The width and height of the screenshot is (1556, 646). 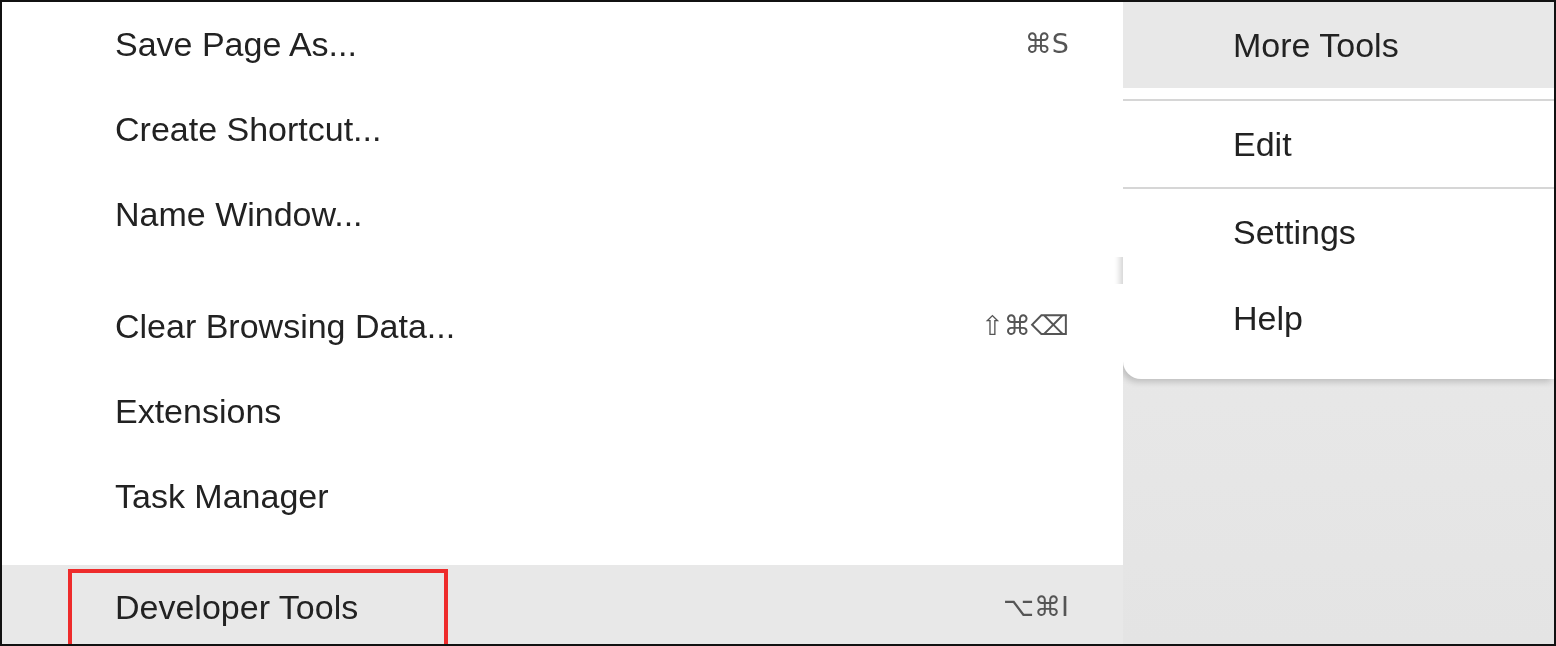 I want to click on menu-item: Edit, so click(x=1338, y=144).